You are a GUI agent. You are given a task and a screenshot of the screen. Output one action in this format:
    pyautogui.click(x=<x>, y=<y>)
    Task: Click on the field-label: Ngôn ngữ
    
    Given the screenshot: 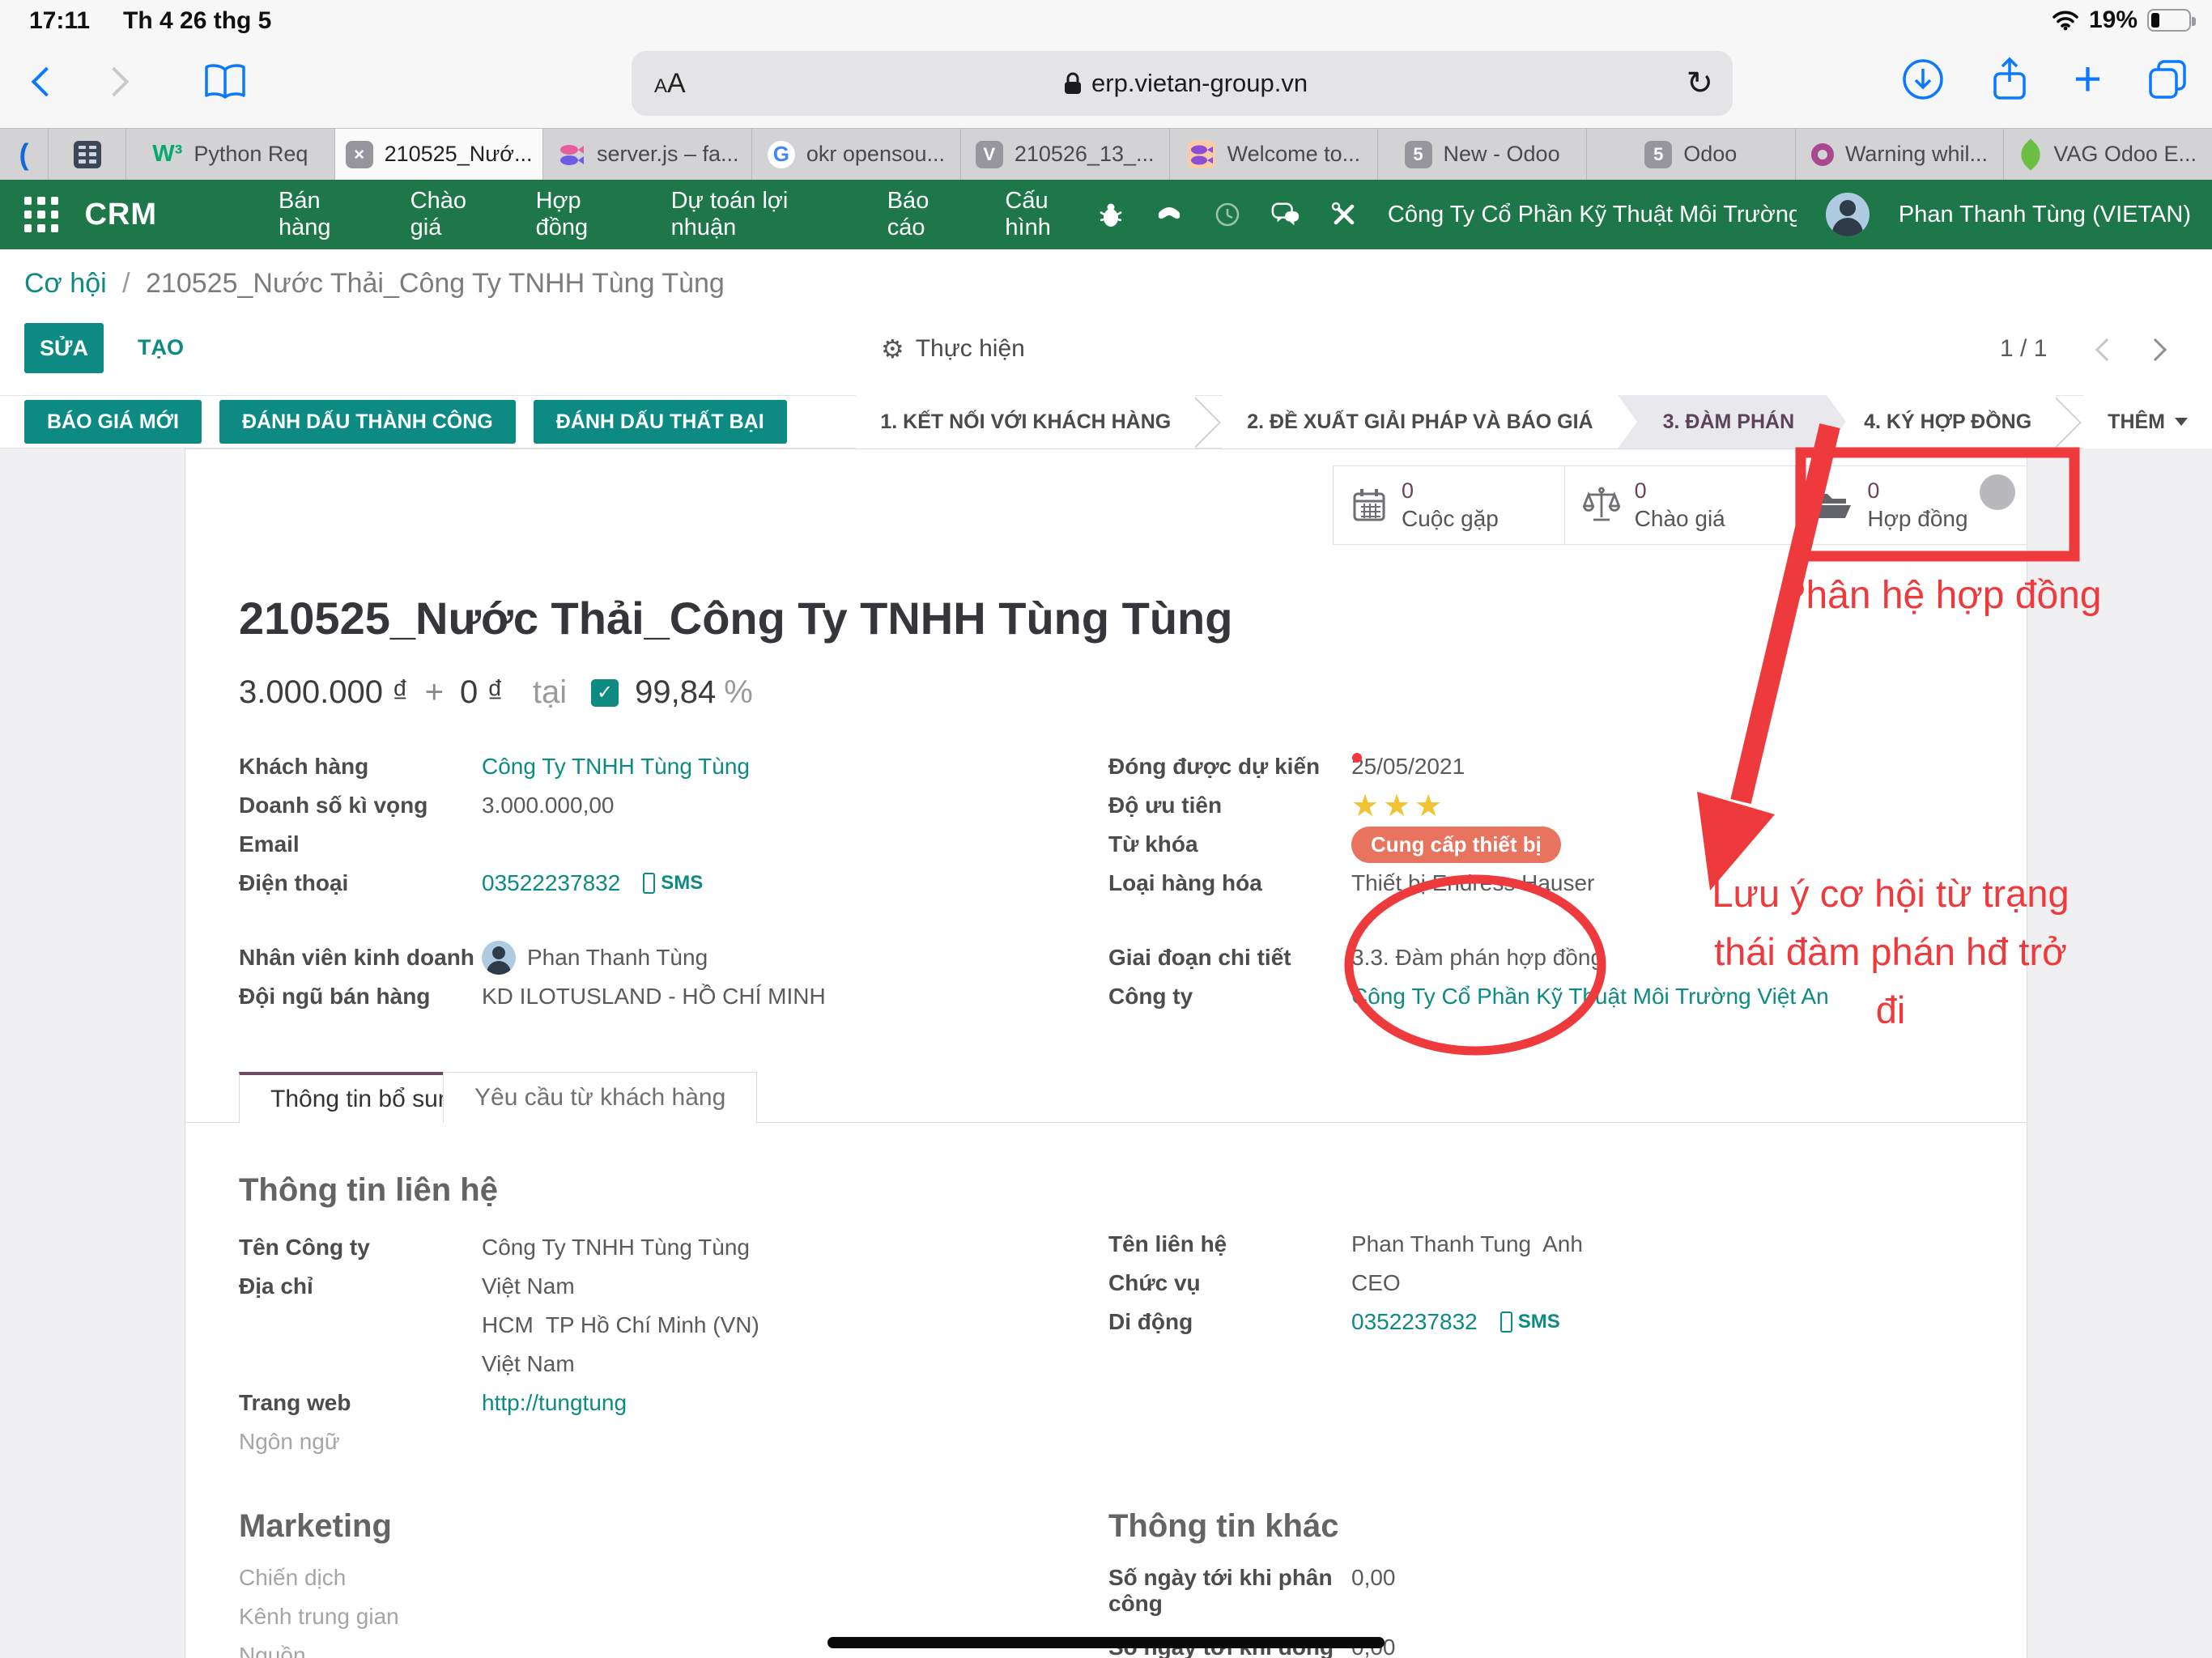 What is the action you would take?
    pyautogui.click(x=289, y=1441)
    